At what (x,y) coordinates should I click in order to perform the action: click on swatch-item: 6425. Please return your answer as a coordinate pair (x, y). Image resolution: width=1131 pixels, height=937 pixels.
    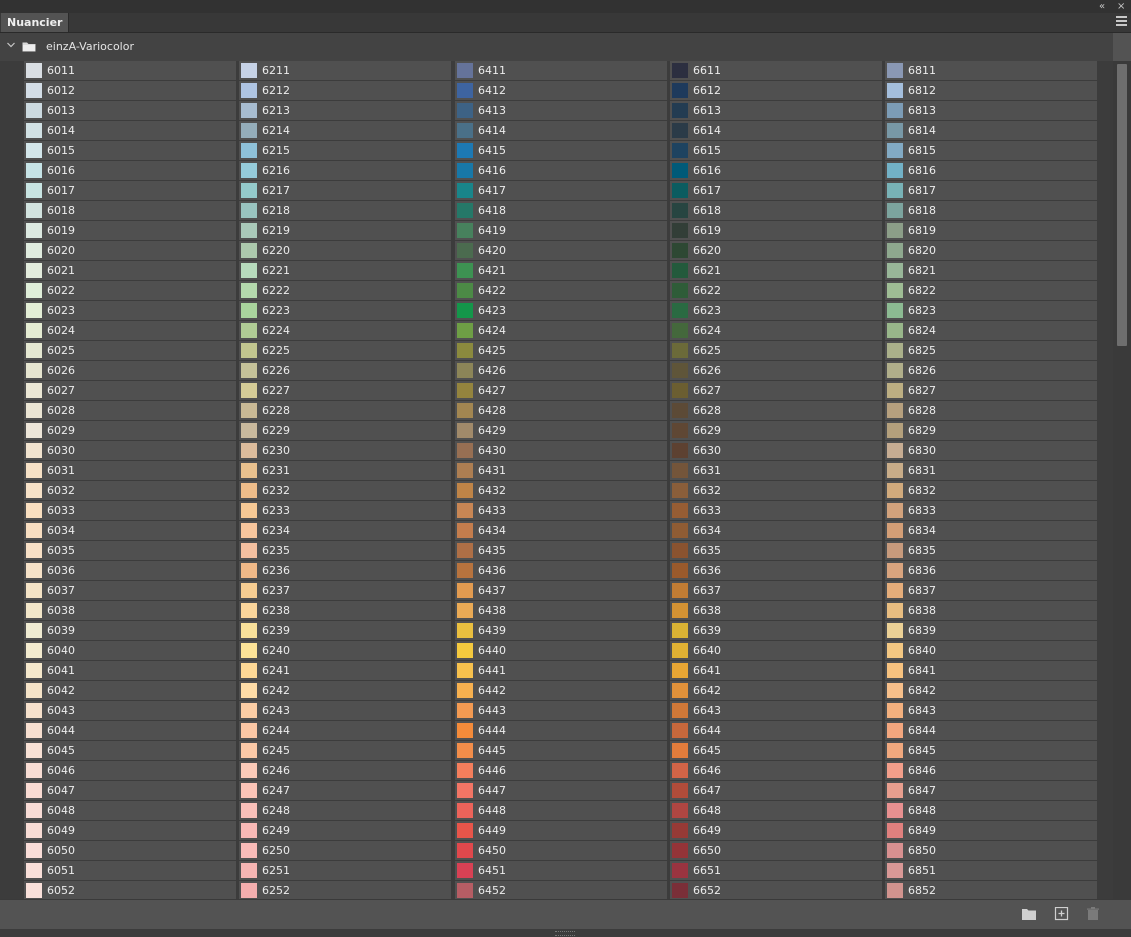
    Looking at the image, I should click on (561, 350).